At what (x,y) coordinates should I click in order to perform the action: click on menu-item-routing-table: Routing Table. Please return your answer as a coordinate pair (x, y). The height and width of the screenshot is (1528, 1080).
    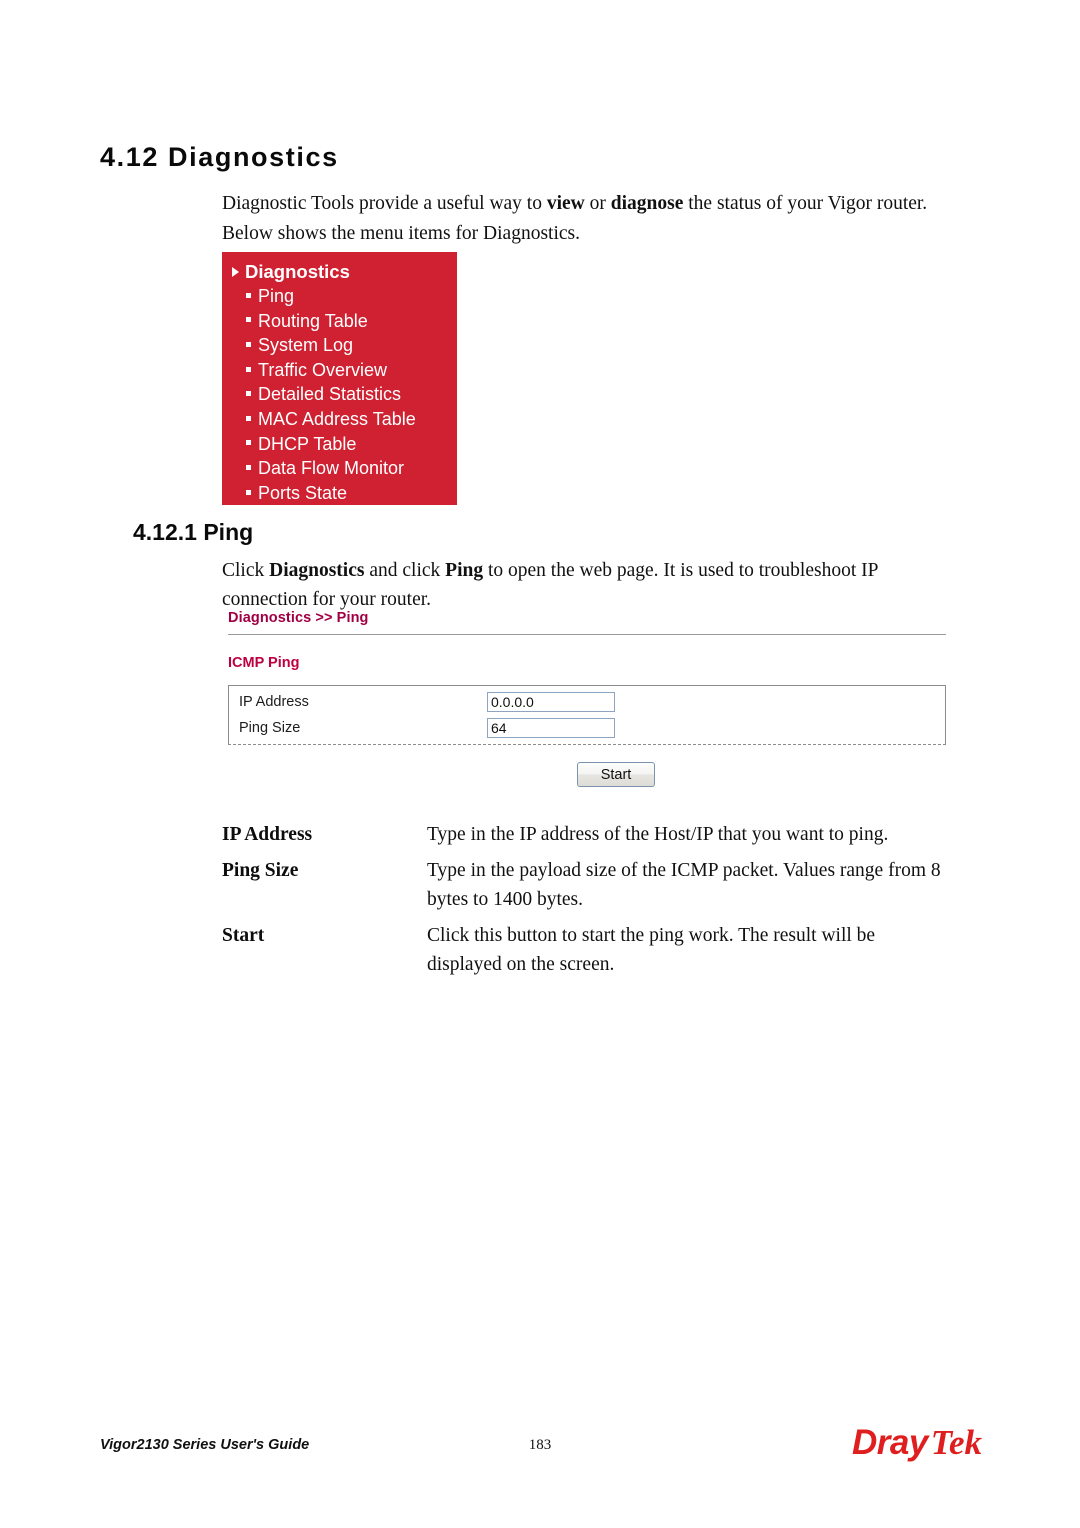
    Looking at the image, I should click on (339, 321).